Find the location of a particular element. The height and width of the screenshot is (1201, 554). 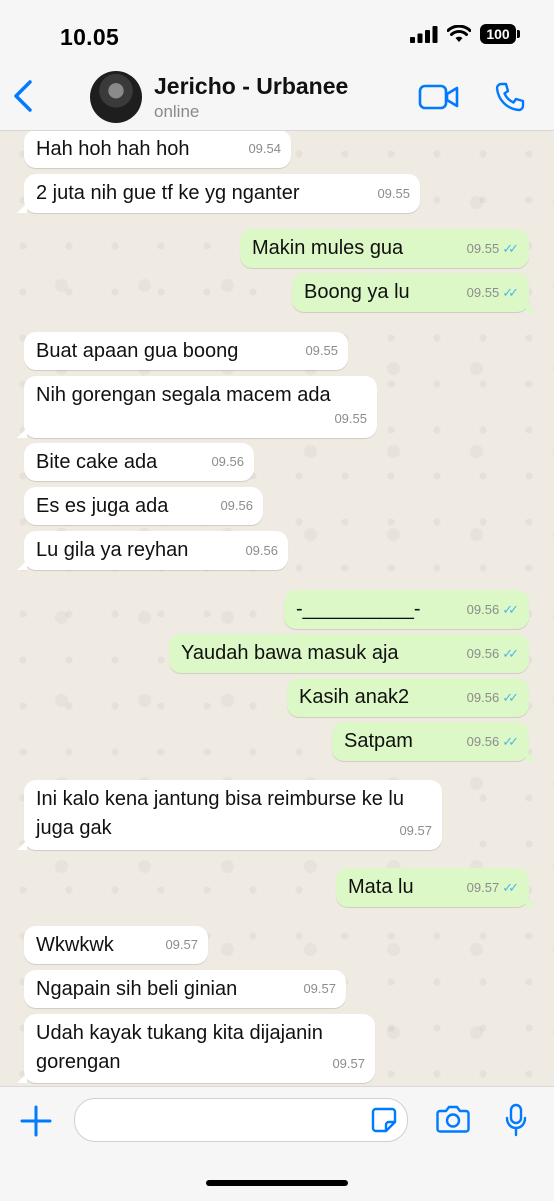

message-text: Ngapain sih beli ginian is located at coordinates (137, 989).